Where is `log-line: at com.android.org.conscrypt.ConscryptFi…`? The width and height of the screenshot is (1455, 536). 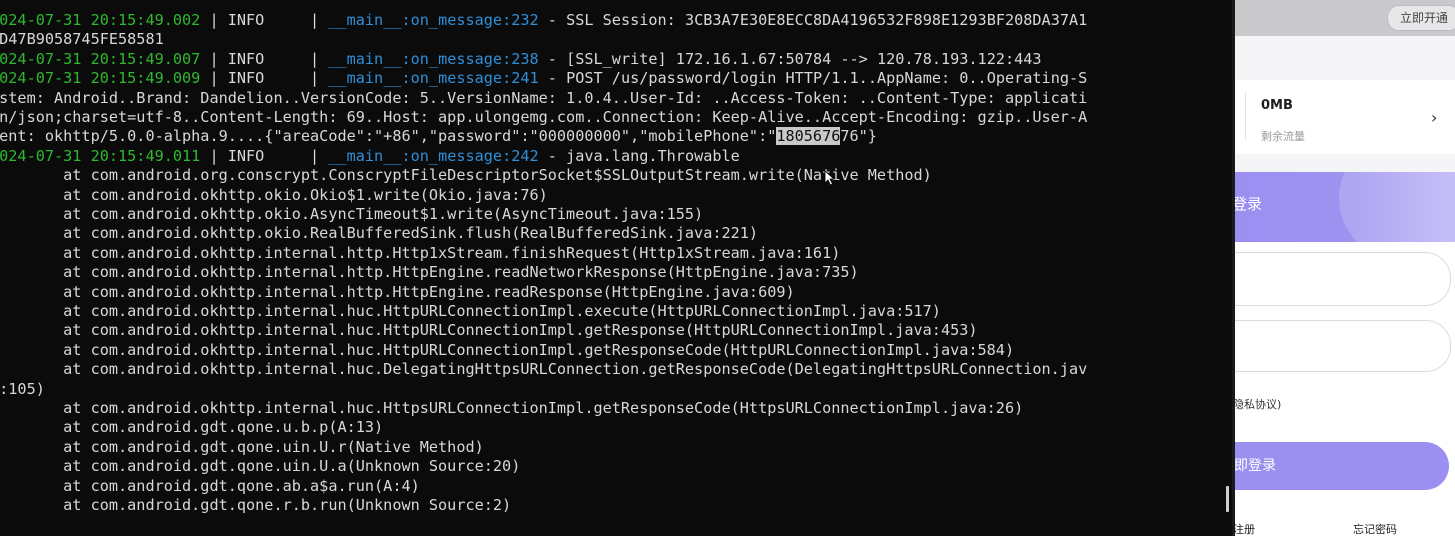 log-line: at com.android.org.conscrypt.ConscryptFi… is located at coordinates (466, 175).